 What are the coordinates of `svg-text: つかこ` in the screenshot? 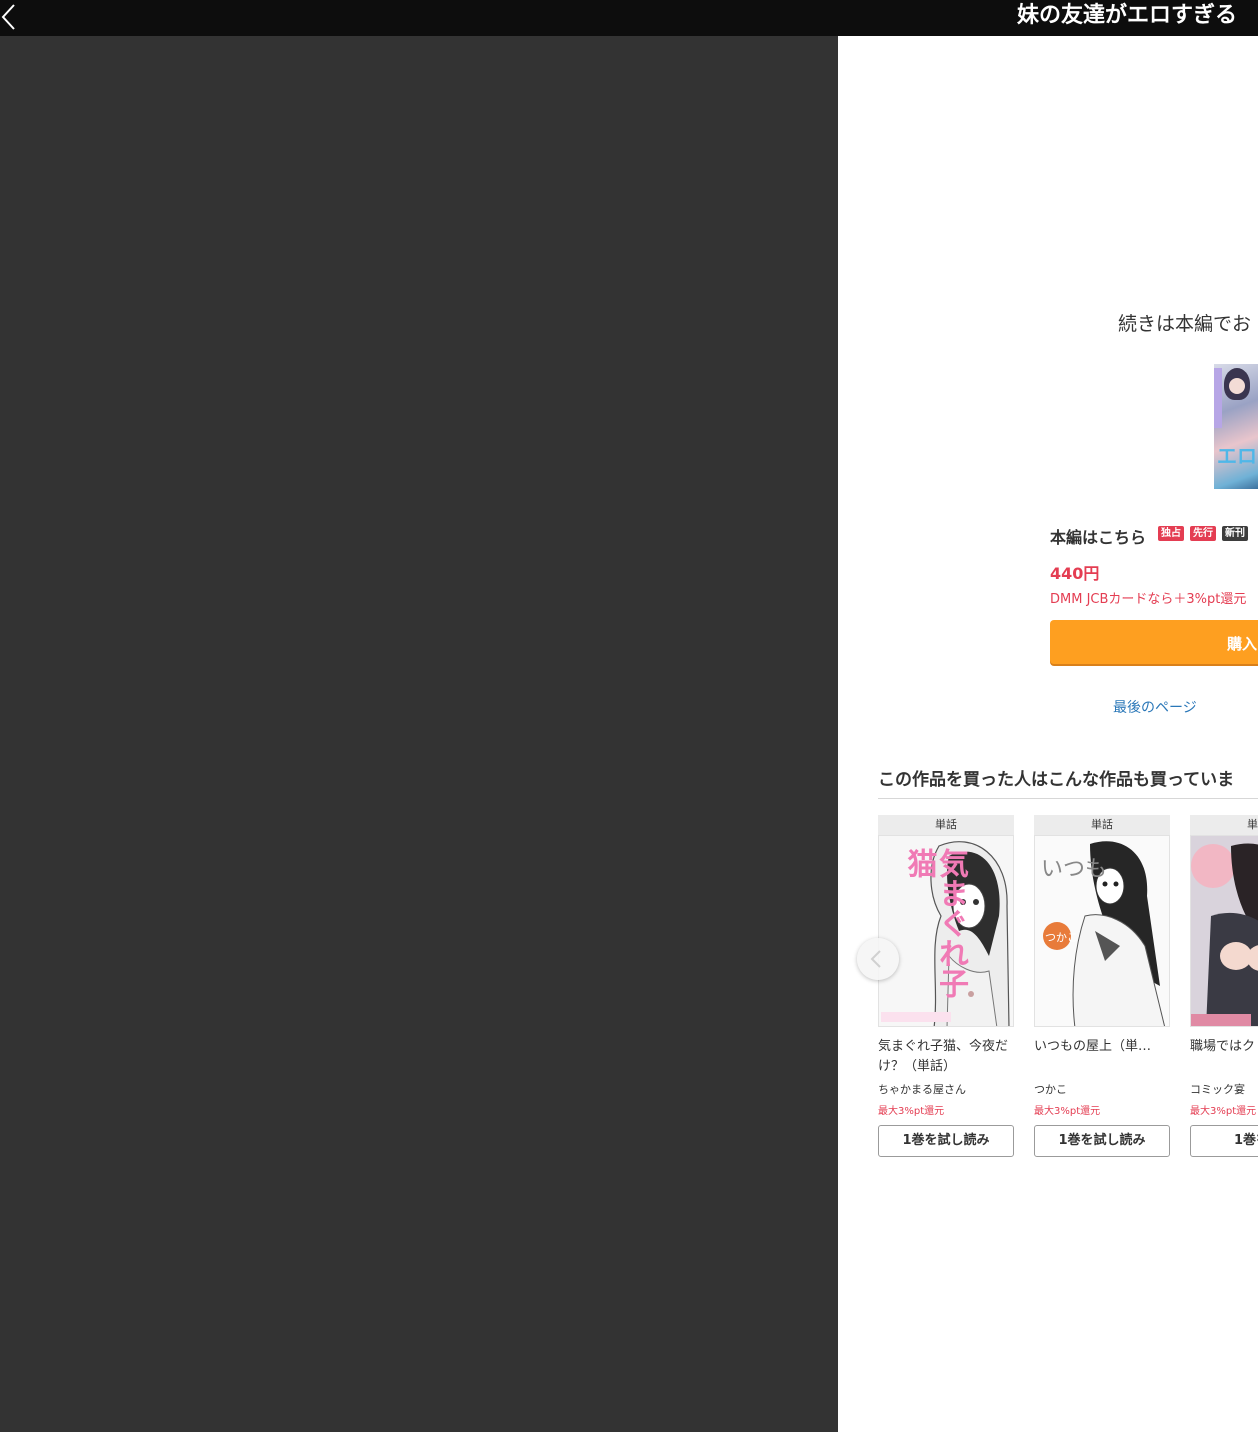 It's located at (1061, 937).